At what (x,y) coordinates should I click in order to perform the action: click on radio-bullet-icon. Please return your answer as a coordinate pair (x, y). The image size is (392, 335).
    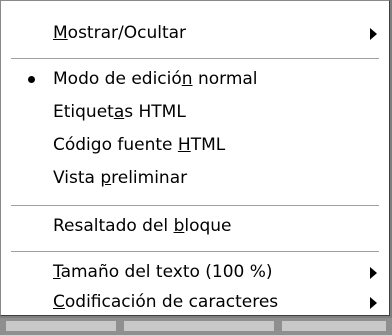
    Looking at the image, I should click on (31, 79).